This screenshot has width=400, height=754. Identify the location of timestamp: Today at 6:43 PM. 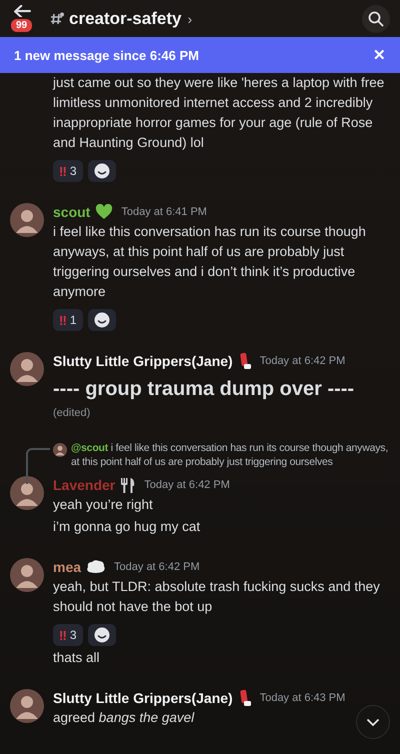
(303, 698).